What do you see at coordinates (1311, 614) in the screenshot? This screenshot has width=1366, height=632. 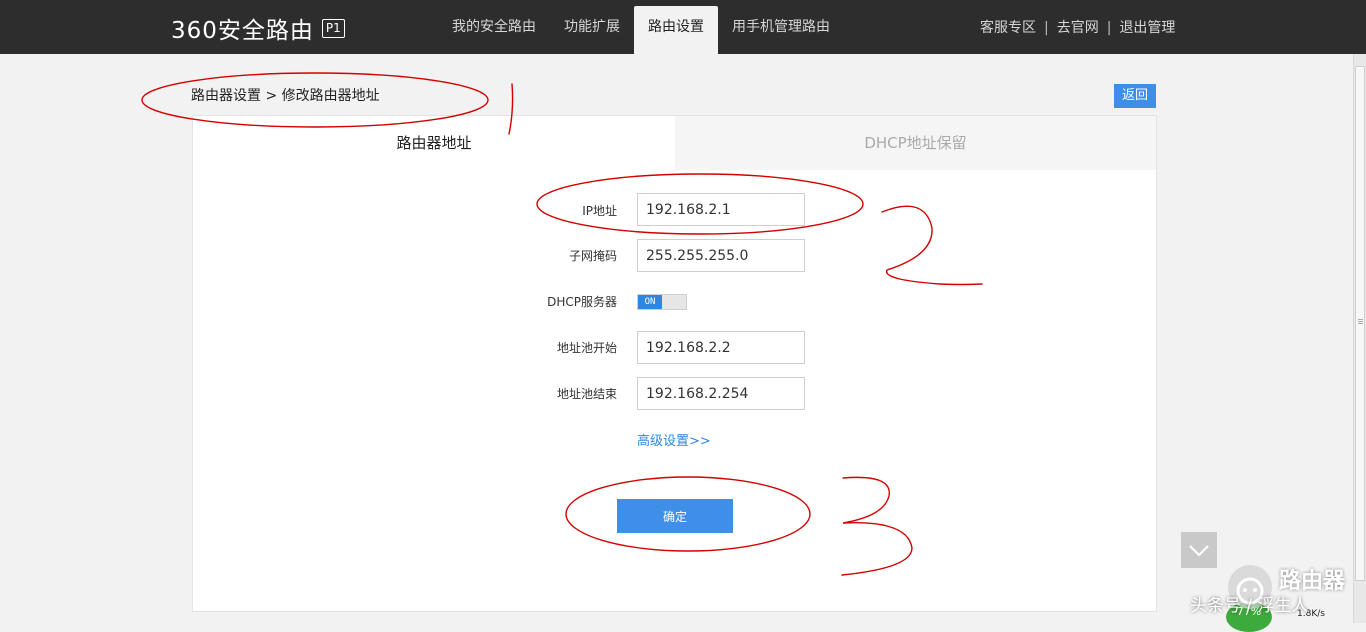 I see `network-speed: 1.8K/s` at bounding box center [1311, 614].